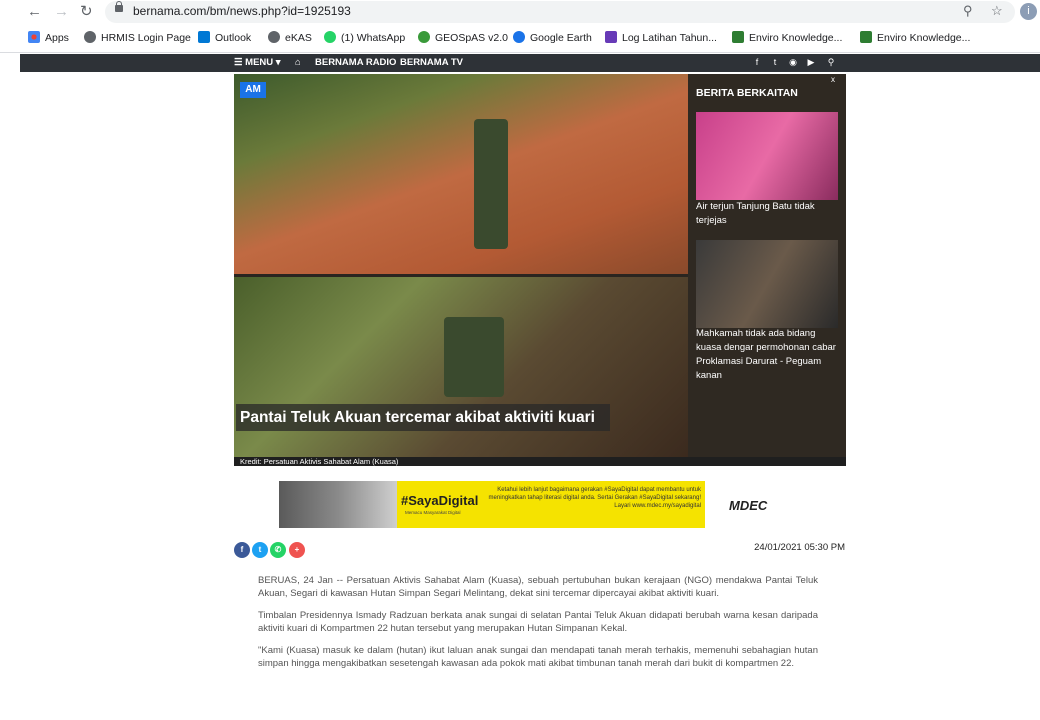 The image size is (1040, 720). What do you see at coordinates (811, 62) in the screenshot?
I see `youtube-icon: ▶` at bounding box center [811, 62].